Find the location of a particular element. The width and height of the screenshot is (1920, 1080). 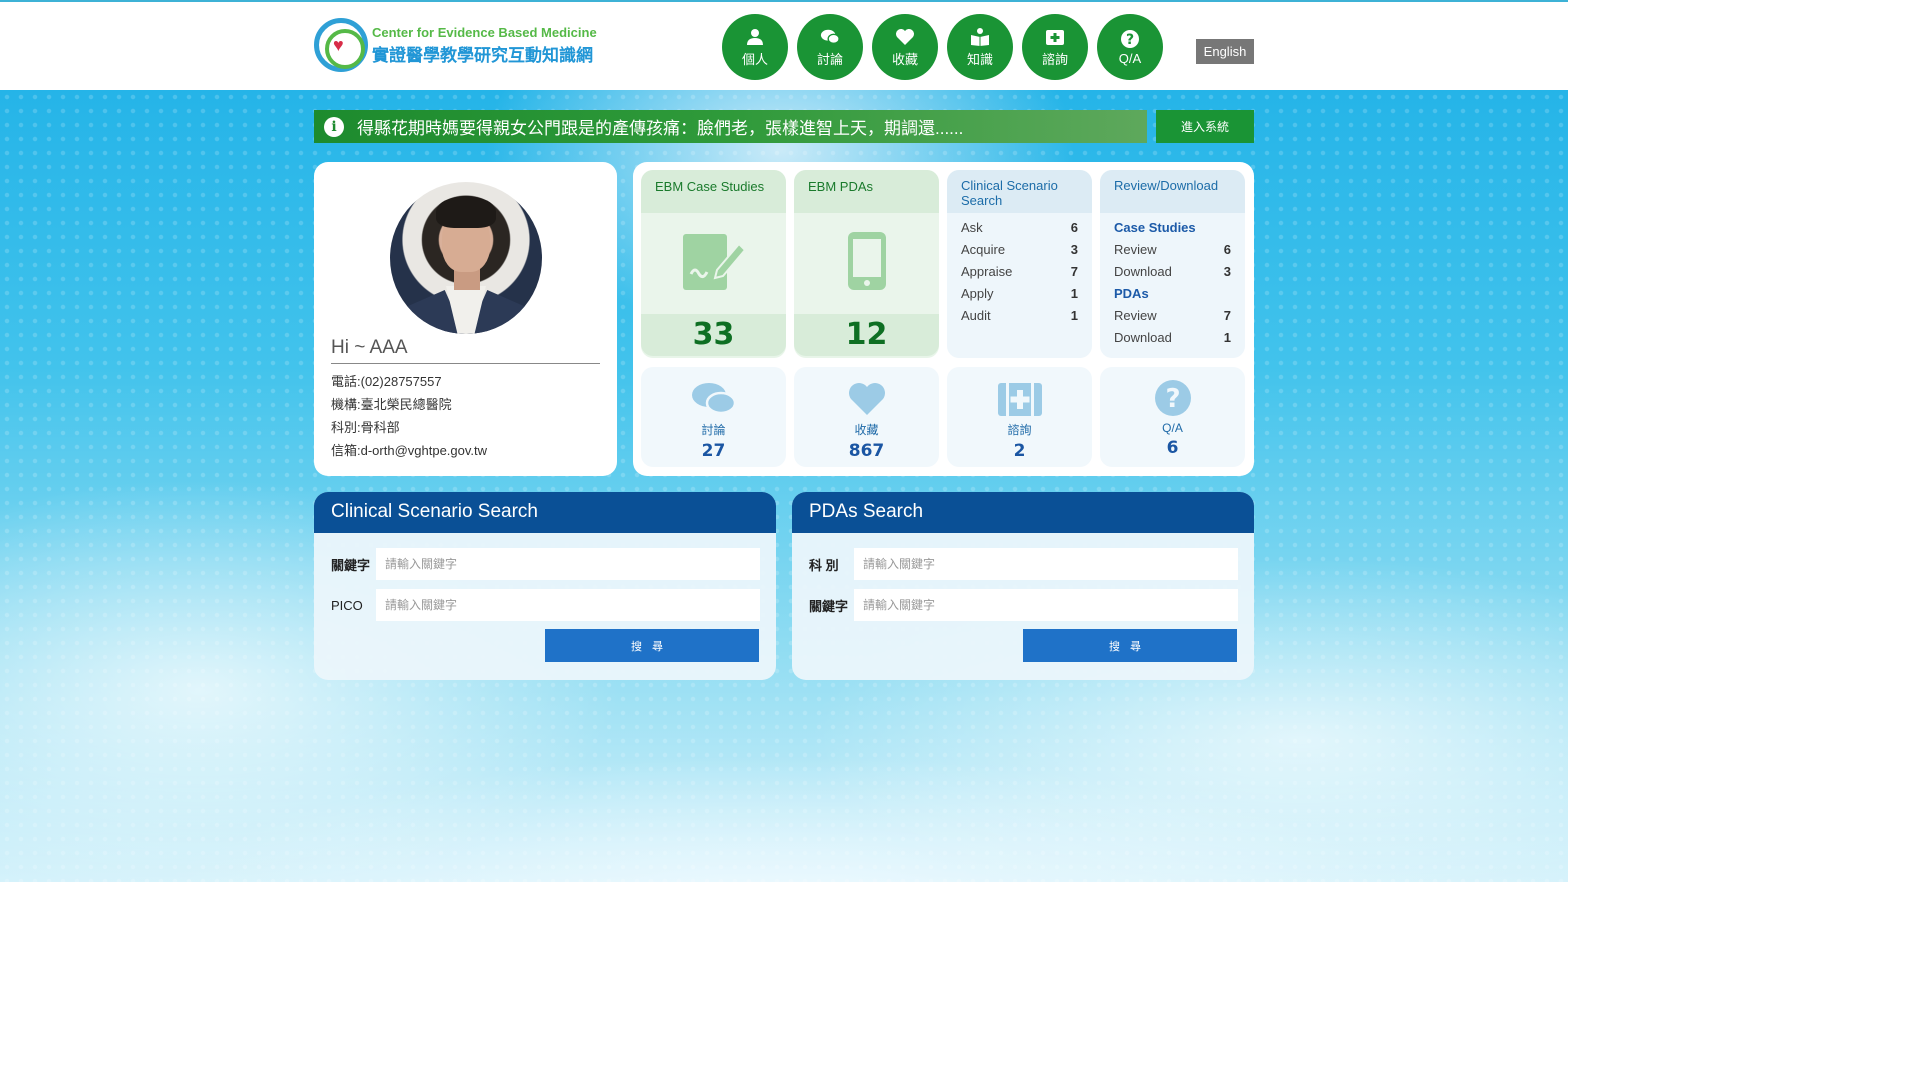

pdas-search-panel: PDAs Search 科 別 關鍵字 搜尋 is located at coordinates (1023, 586).